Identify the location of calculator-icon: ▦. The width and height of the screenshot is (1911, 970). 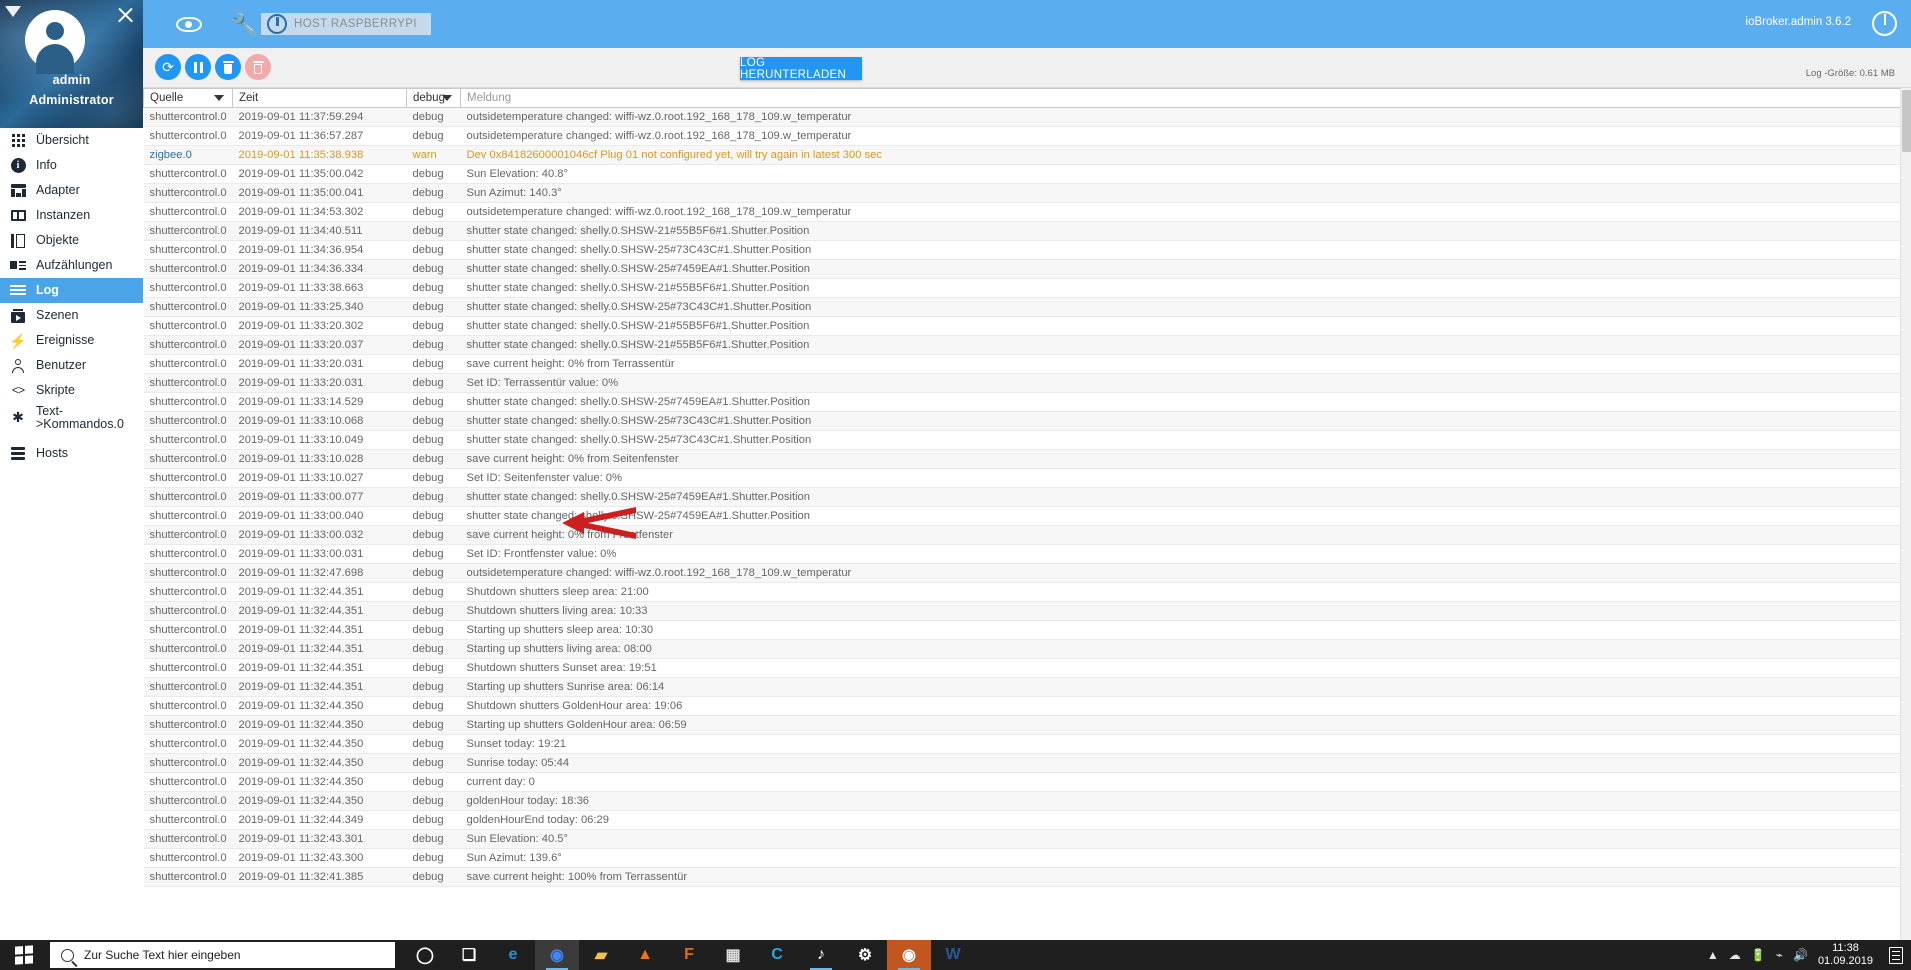
(733, 955).